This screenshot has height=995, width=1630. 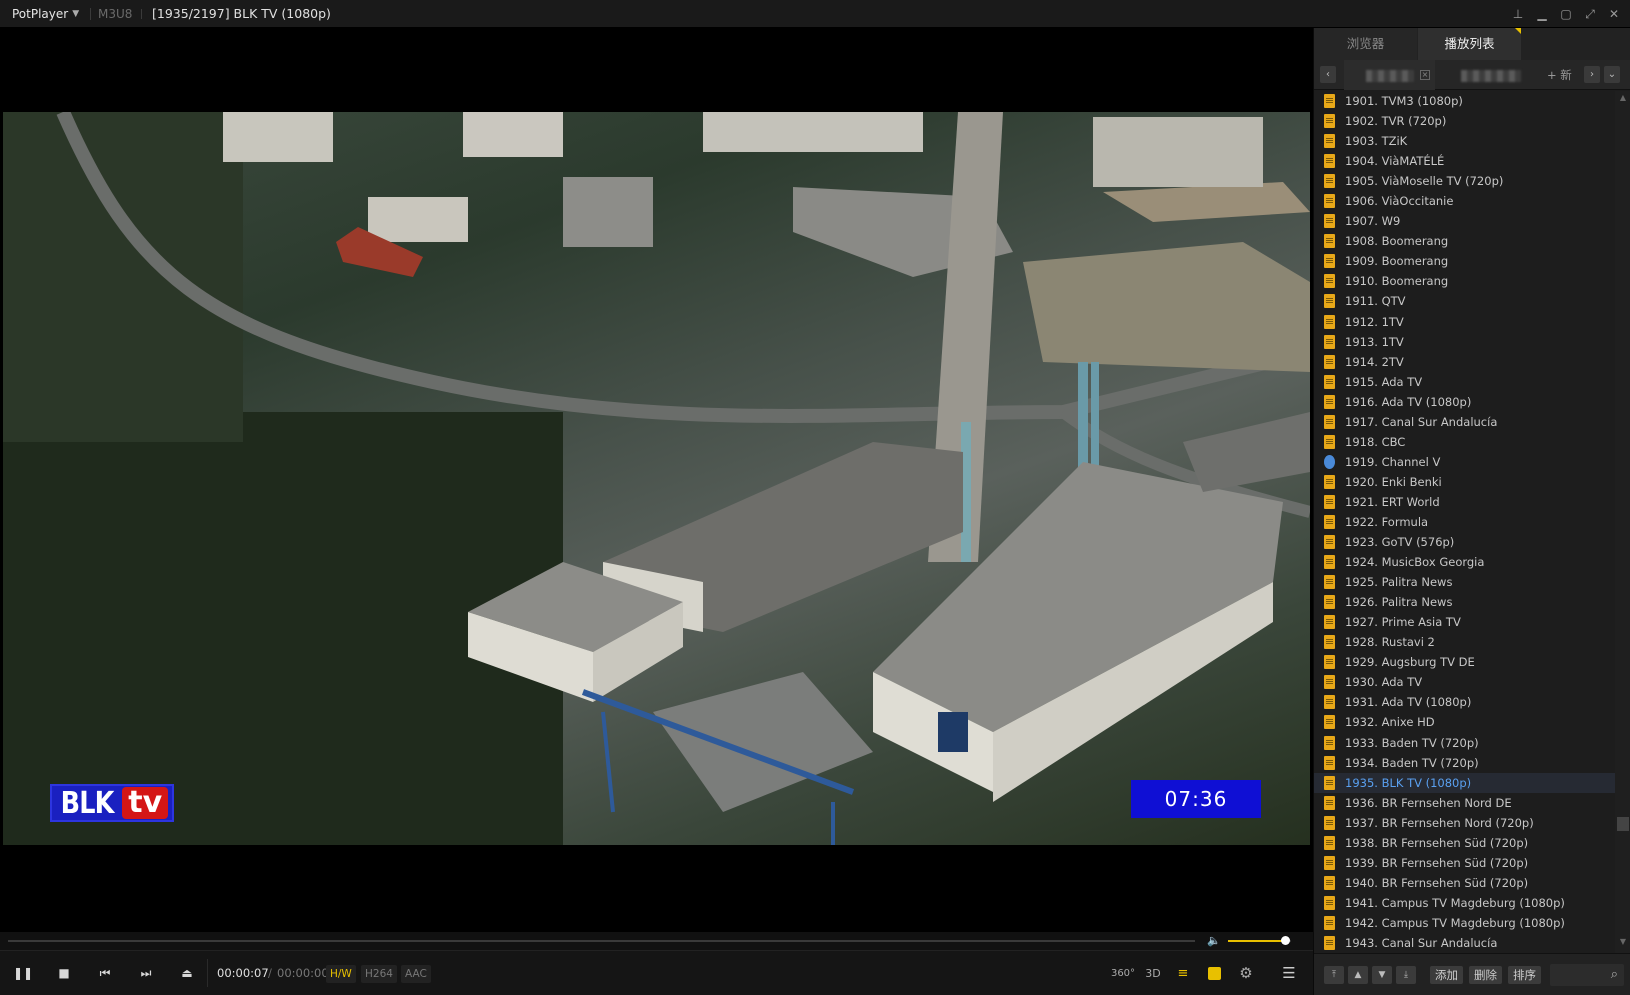 What do you see at coordinates (1439, 822) in the screenshot?
I see `playlist-item-label: 1937. BR Fernsehen Nord (720p)` at bounding box center [1439, 822].